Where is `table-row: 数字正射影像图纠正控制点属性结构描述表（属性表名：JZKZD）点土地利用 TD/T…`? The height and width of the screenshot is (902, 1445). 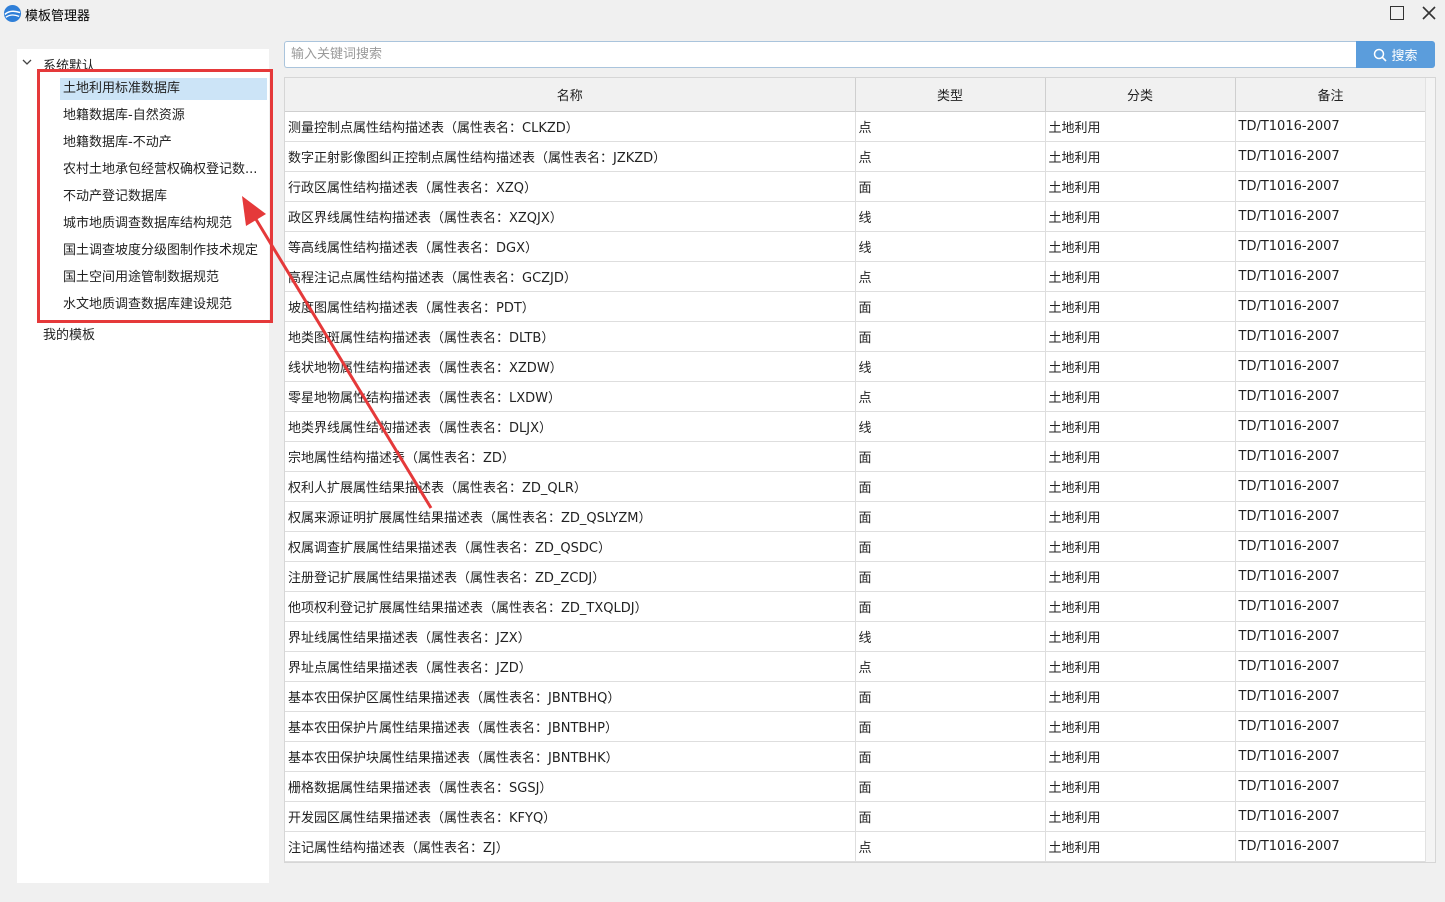
table-row: 数字正射影像图纠正控制点属性结构描述表（属性表名：JZKZD）点土地利用 TD/T… is located at coordinates (856, 156).